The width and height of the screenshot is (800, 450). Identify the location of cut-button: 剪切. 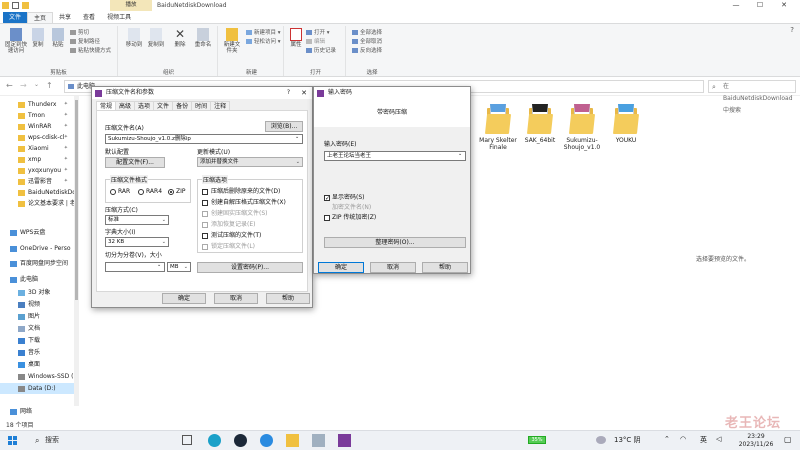
(79, 33).